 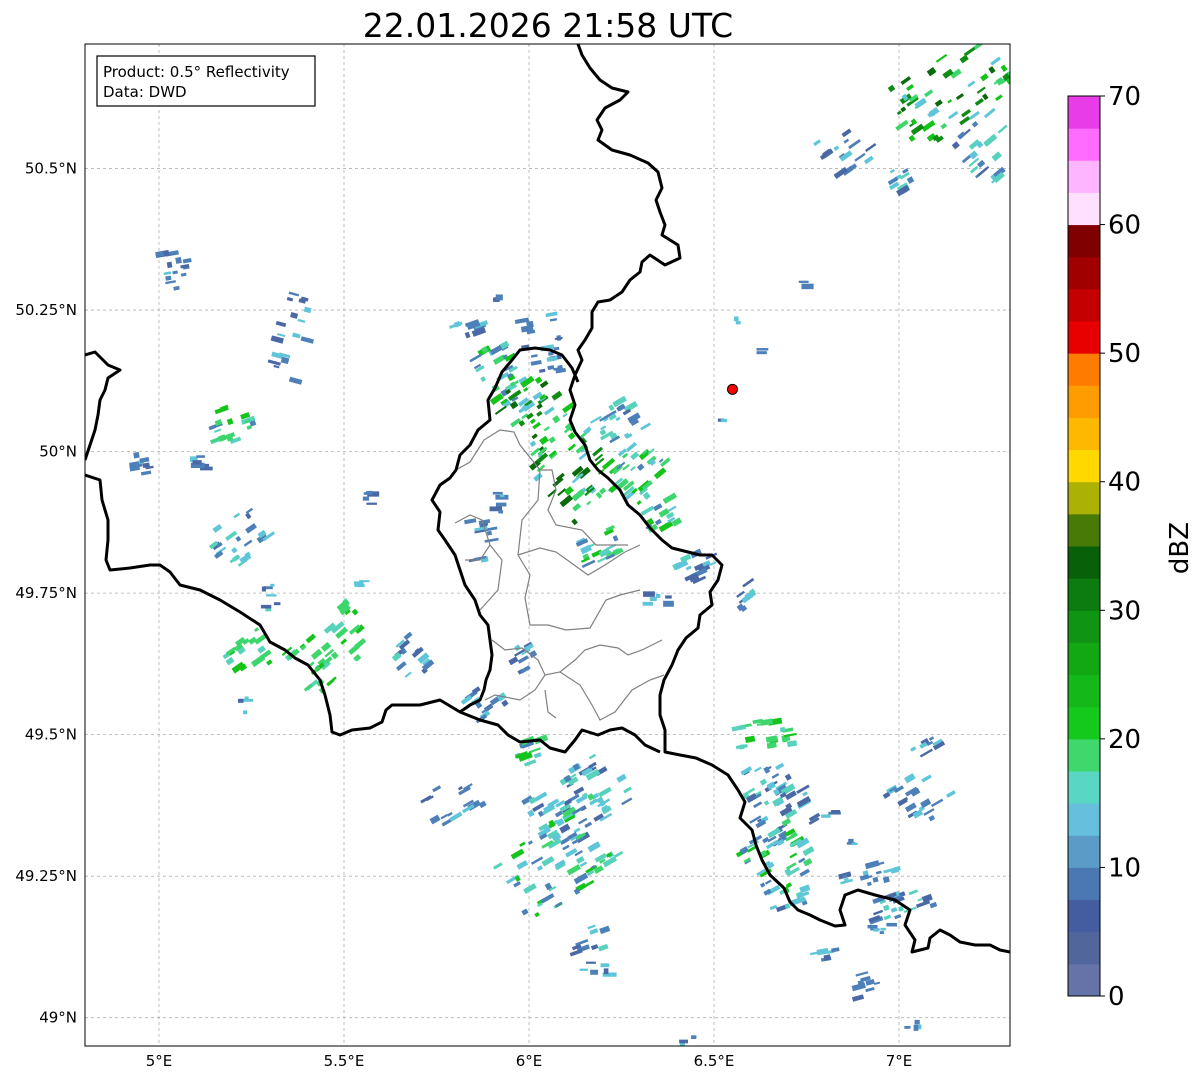 What do you see at coordinates (1124, 226) in the screenshot?
I see `colorbar-tick-label: 60` at bounding box center [1124, 226].